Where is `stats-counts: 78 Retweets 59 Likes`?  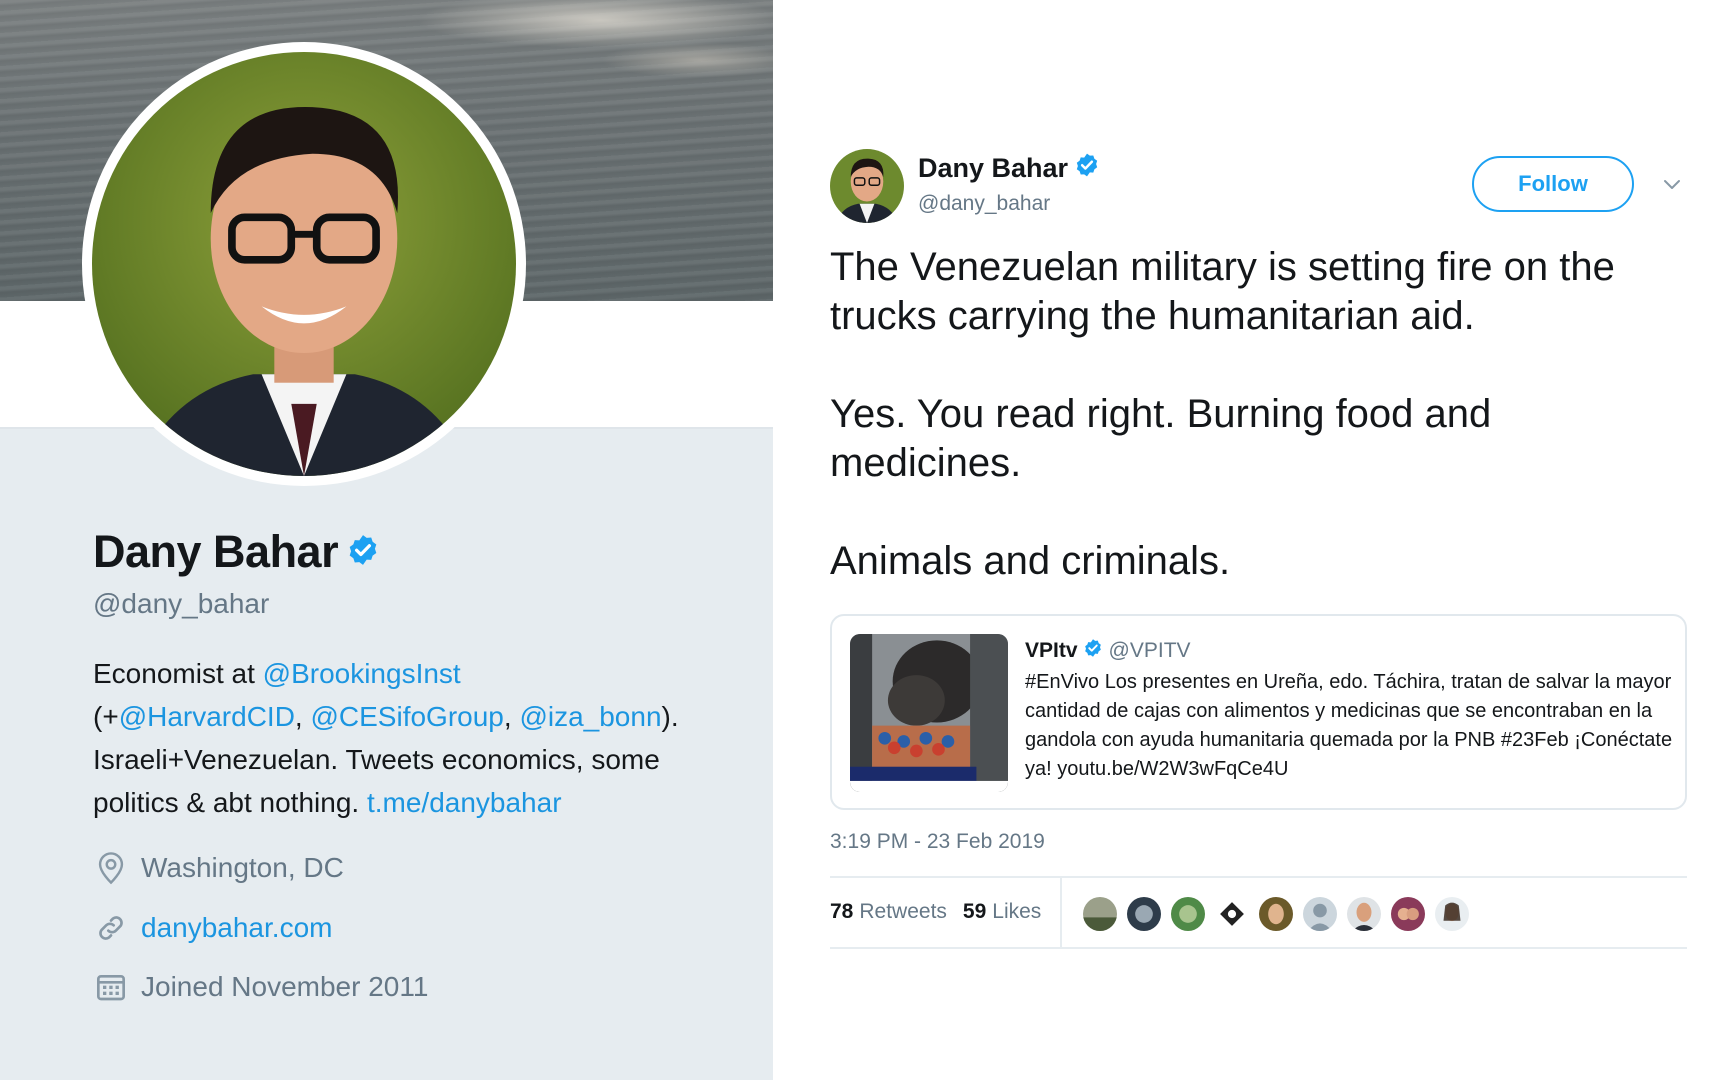
stats-counts: 78 Retweets 59 Likes is located at coordinates (943, 912).